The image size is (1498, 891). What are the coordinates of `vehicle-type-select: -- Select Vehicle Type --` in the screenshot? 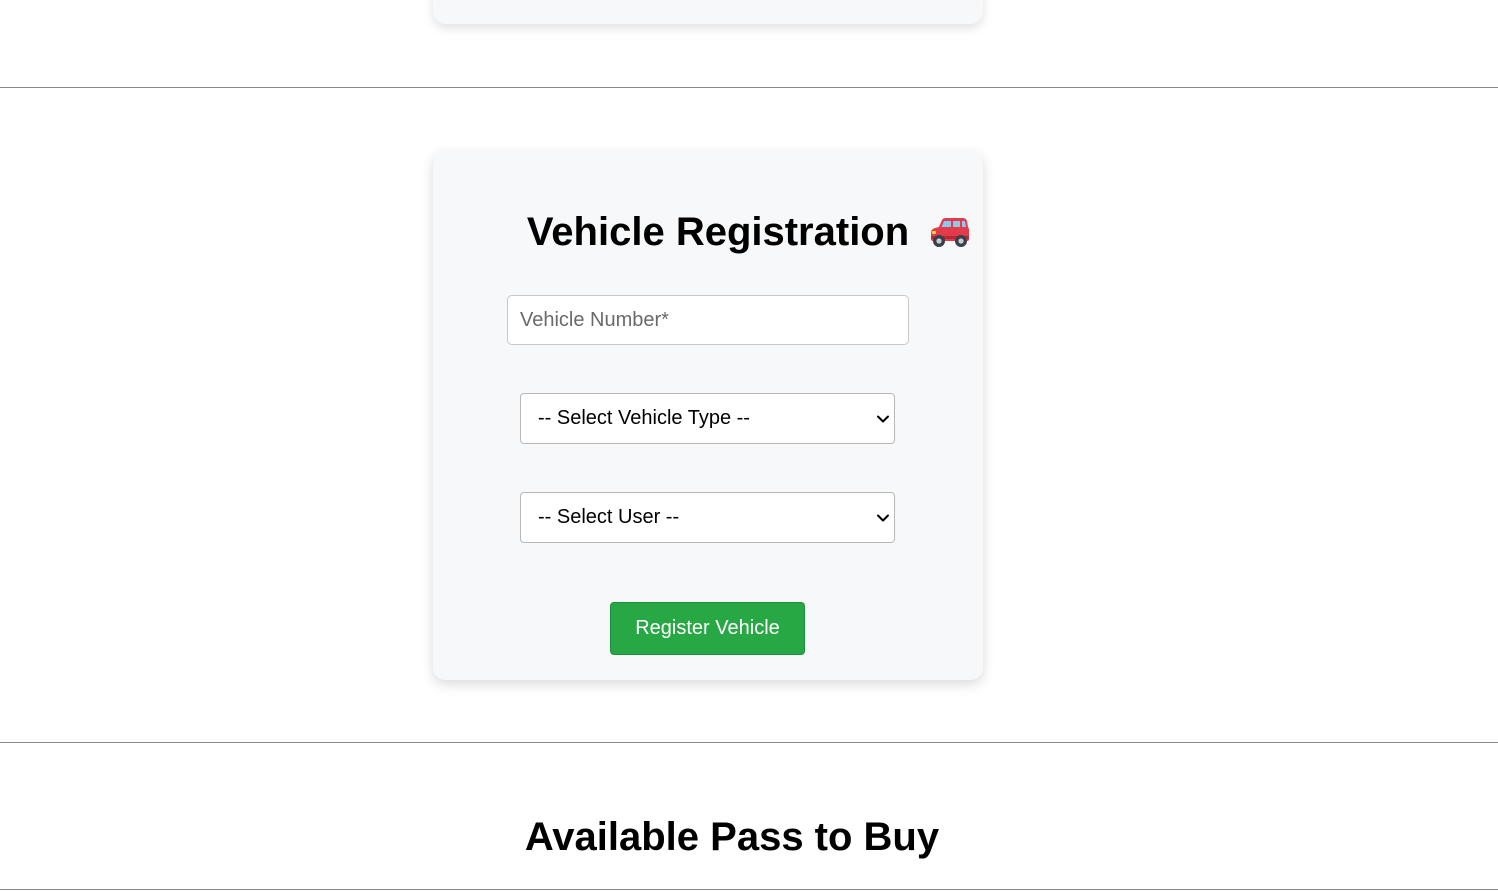 It's located at (707, 418).